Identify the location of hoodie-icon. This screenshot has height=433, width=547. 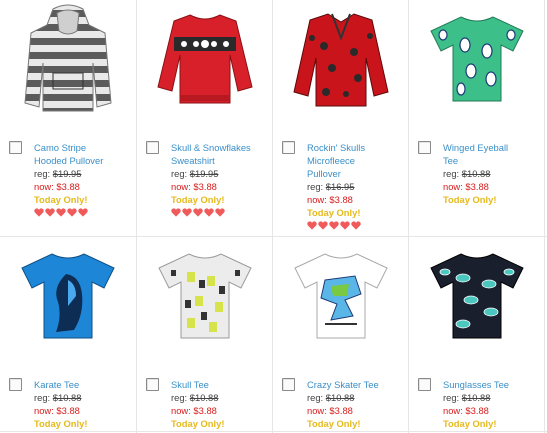
(68, 58).